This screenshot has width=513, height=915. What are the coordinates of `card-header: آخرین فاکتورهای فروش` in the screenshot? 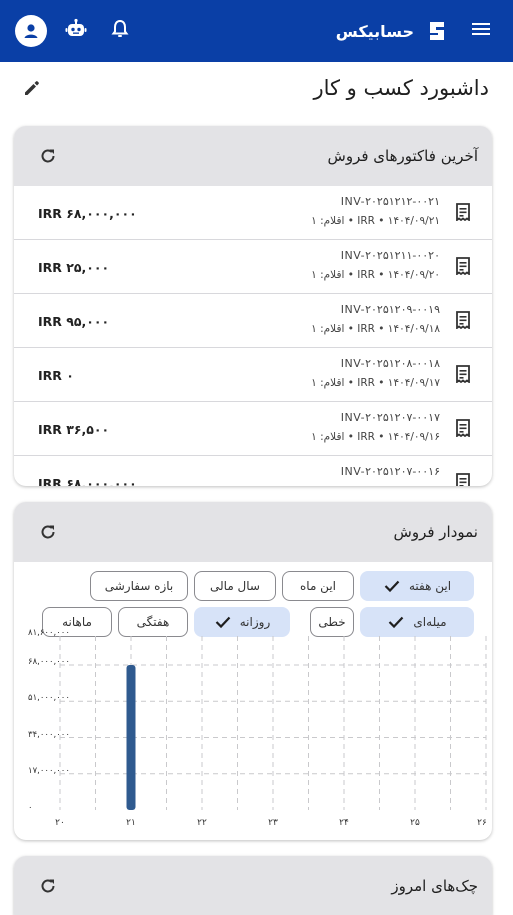 It's located at (253, 156).